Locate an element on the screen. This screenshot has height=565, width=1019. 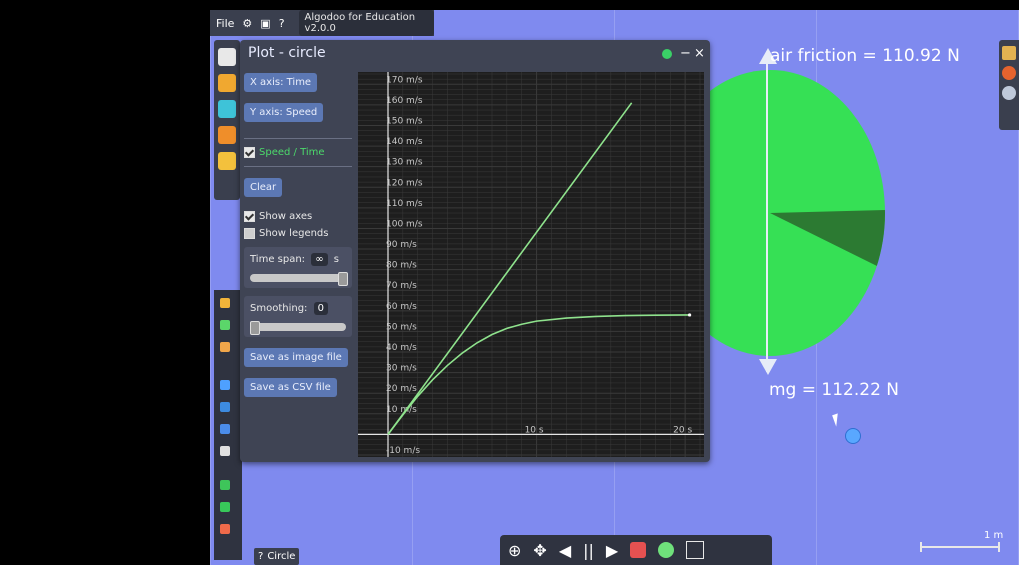
plane-tool-icon is located at coordinates (225, 451).